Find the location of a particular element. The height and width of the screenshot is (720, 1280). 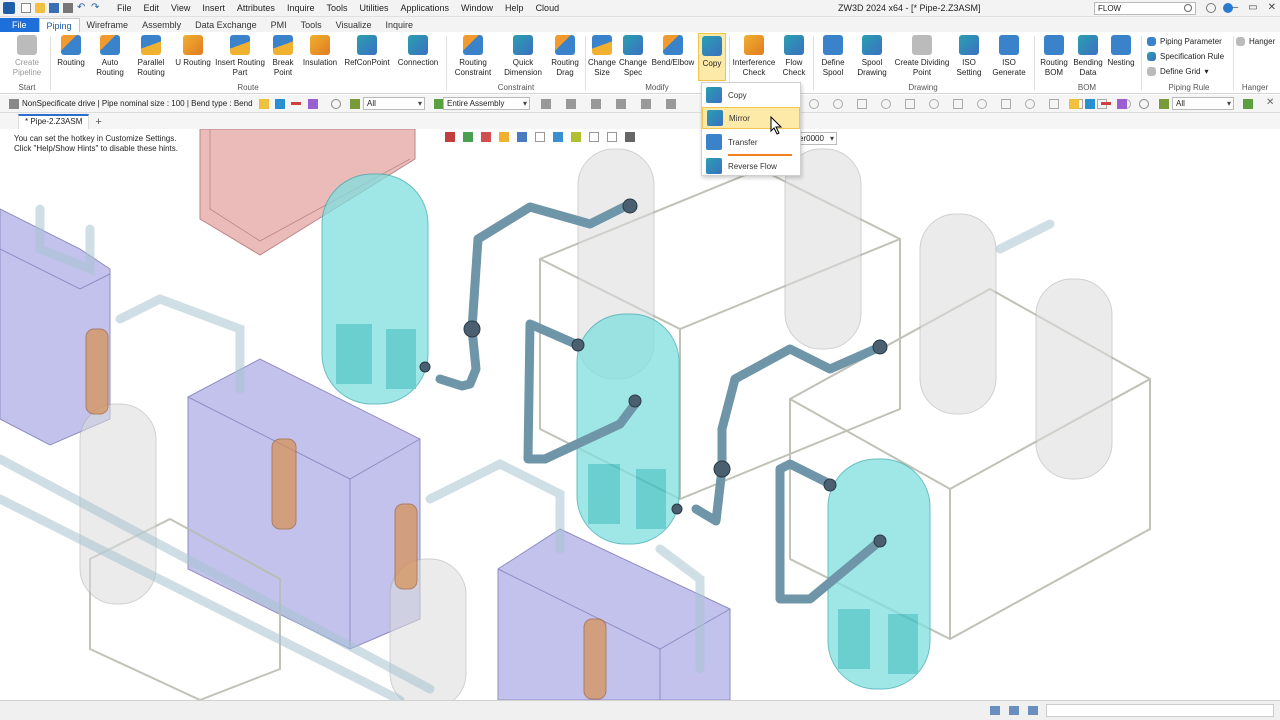

routing-drag-button: Routing Drag is located at coordinates (565, 56).